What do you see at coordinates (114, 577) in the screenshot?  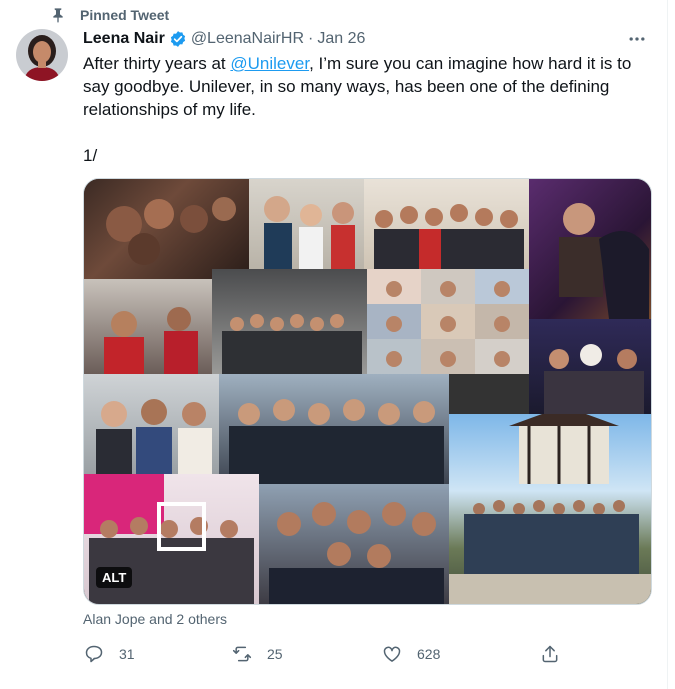 I see `alt-text-badge: ALT` at bounding box center [114, 577].